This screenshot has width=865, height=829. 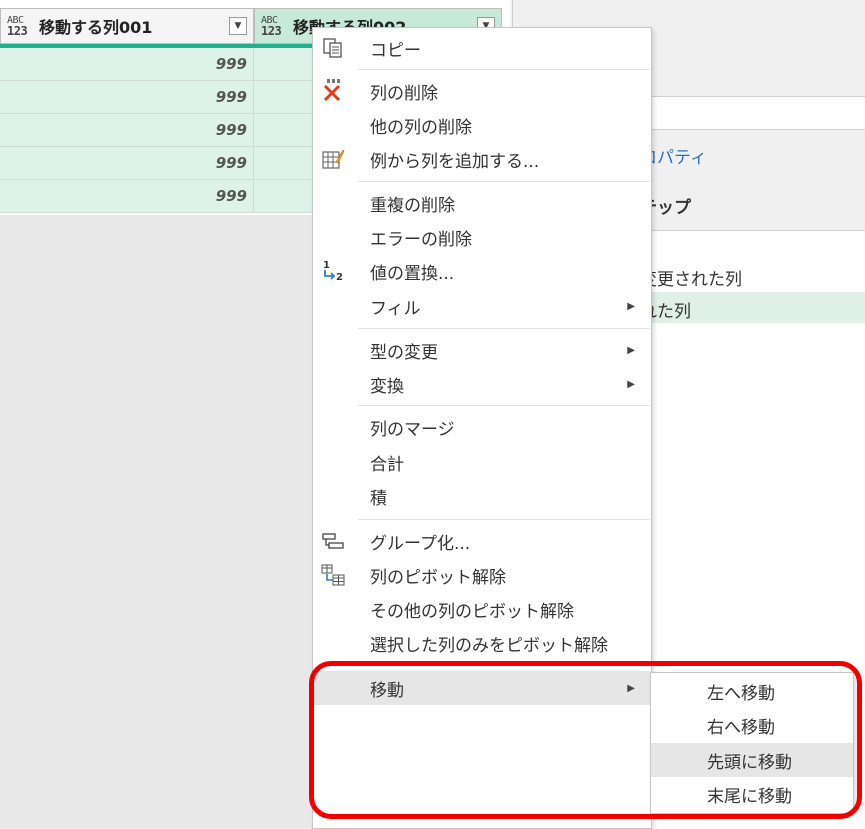 I want to click on submenu-item-label: 右へ移動, so click(x=741, y=727).